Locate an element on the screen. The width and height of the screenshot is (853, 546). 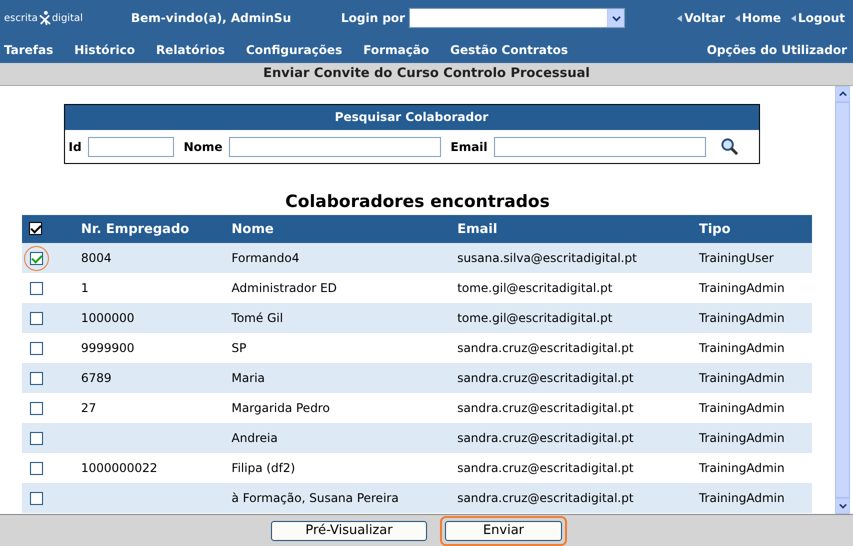
table-cell: Andreia is located at coordinates (255, 438).